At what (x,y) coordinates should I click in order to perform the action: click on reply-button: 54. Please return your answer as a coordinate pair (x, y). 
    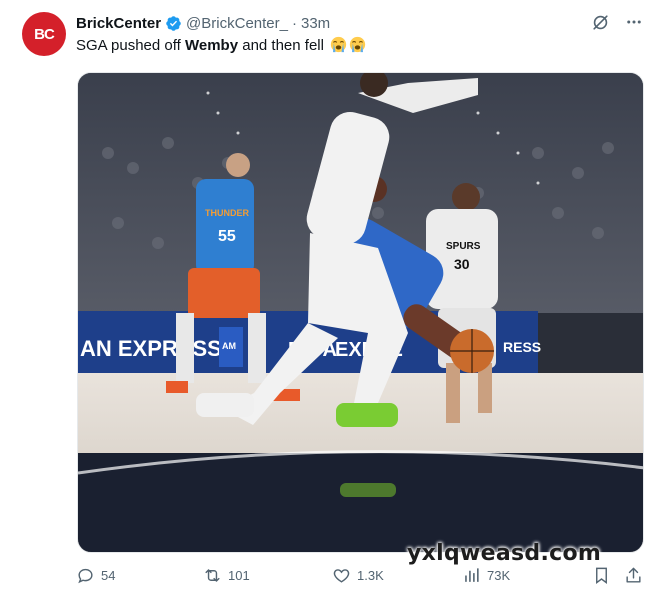
    Looking at the image, I should click on (95, 575).